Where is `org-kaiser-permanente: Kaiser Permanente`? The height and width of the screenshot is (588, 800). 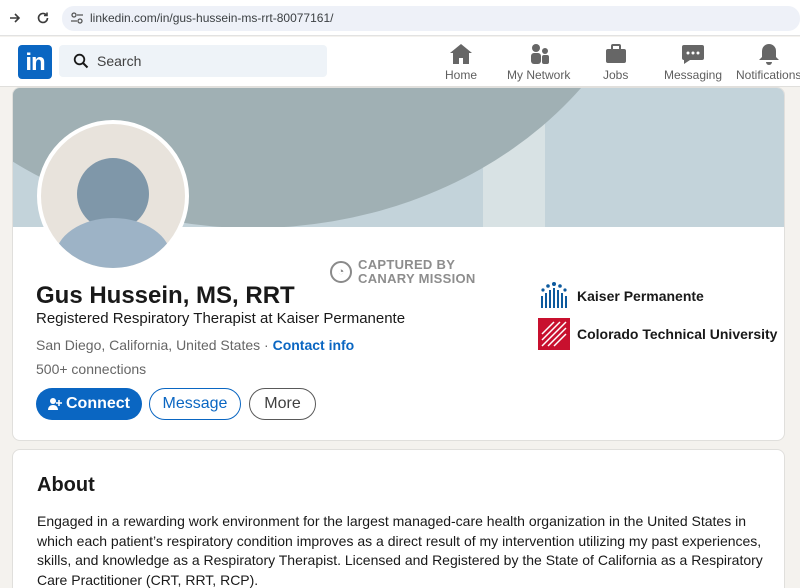
org-kaiser-permanente: Kaiser Permanente is located at coordinates (621, 296).